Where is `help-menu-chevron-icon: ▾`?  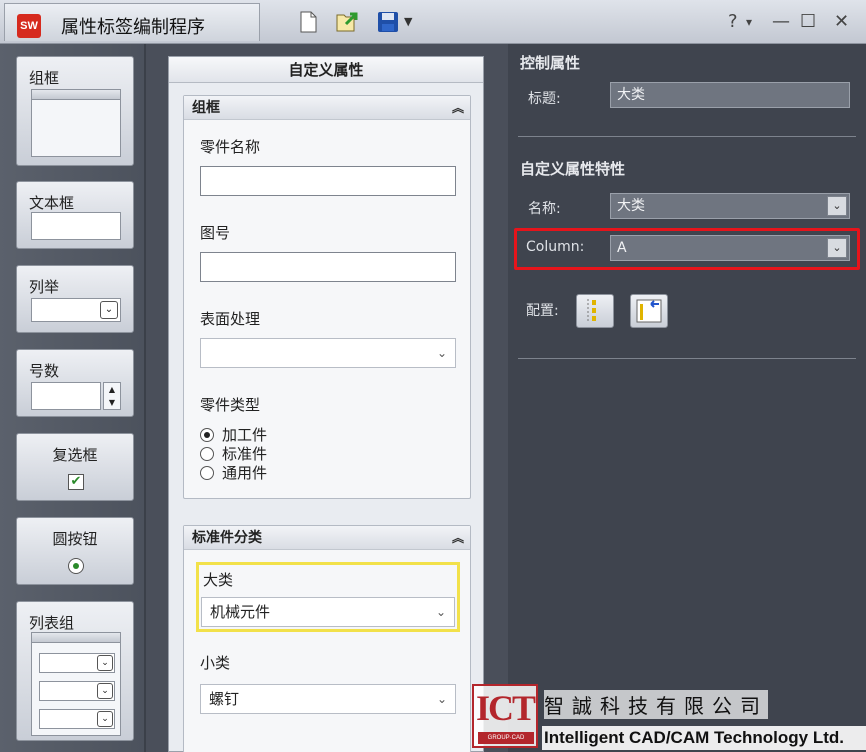
help-menu-chevron-icon: ▾ is located at coordinates (749, 22).